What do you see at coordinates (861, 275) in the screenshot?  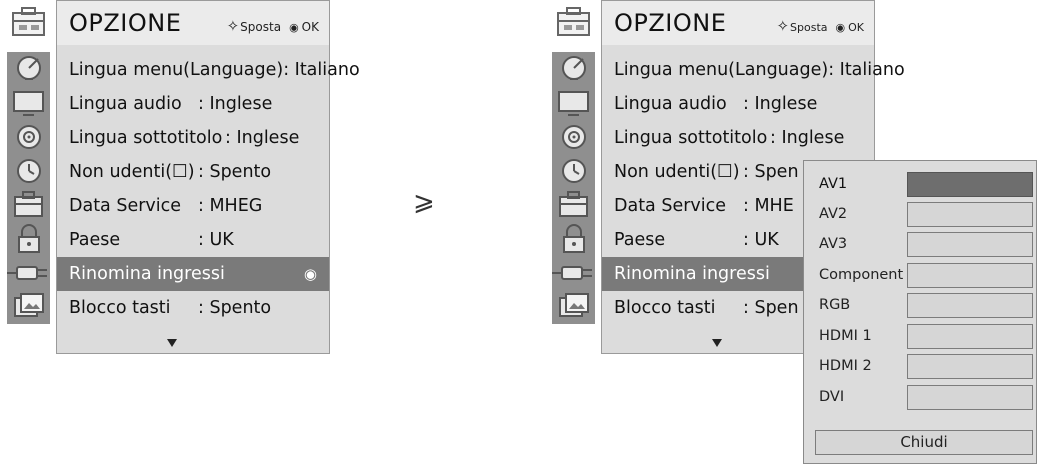 I see `input-source-label: Component` at bounding box center [861, 275].